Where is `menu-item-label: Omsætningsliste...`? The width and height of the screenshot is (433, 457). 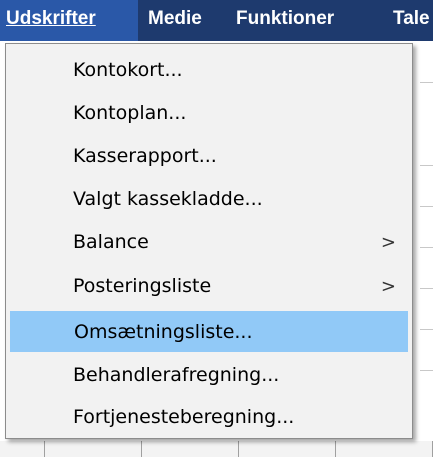
menu-item-label: Omsætningsliste... is located at coordinates (163, 332).